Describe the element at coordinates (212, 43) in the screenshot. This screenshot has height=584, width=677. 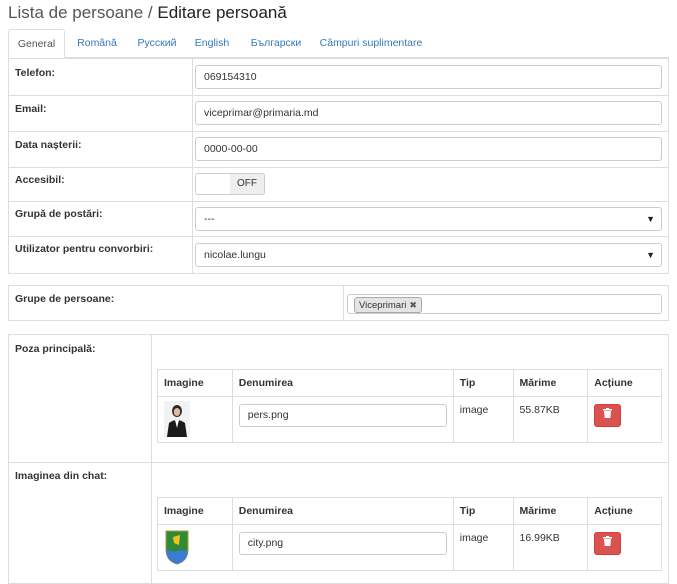
I see `tab-english: English` at that location.